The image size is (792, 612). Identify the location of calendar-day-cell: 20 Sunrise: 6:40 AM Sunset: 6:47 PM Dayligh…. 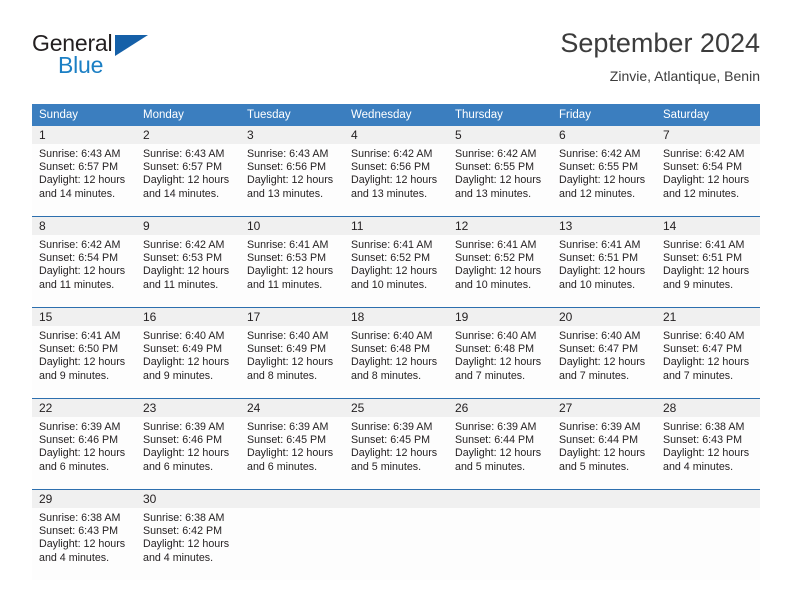
(604, 353).